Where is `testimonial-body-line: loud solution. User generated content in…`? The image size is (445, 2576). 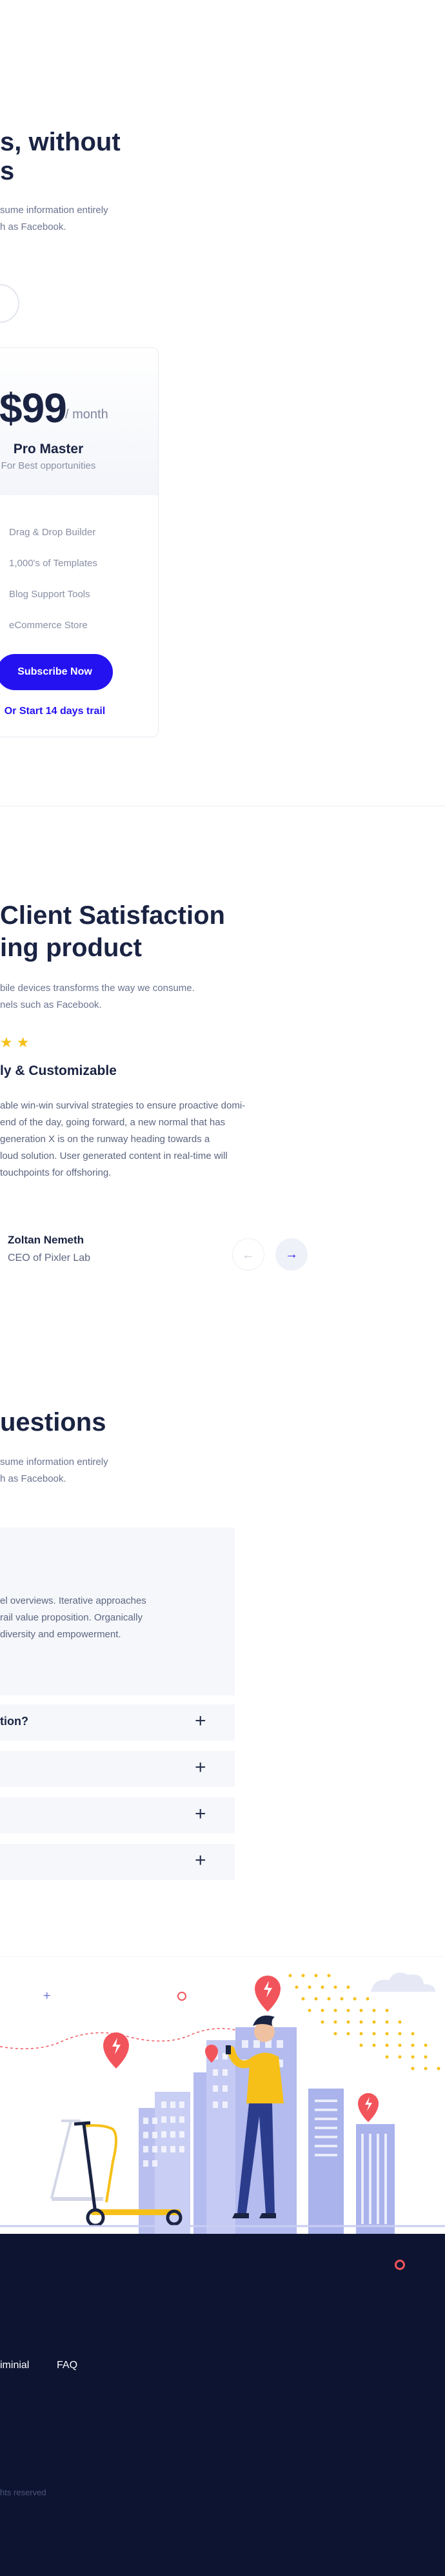 testimonial-body-line: loud solution. User generated content in… is located at coordinates (114, 1155).